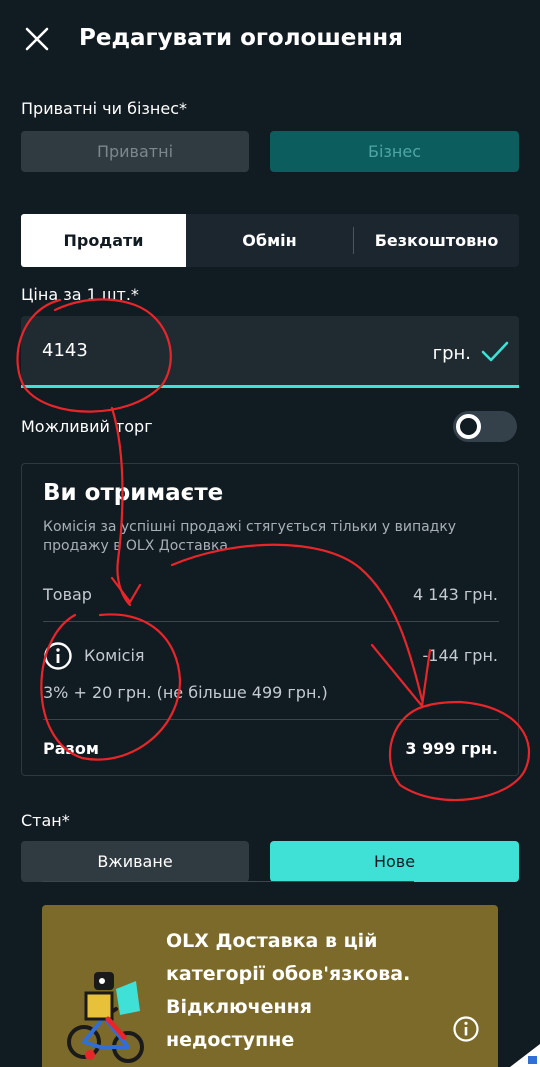 Image resolution: width=540 pixels, height=1067 pixels. Describe the element at coordinates (451, 748) in the screenshot. I see `total-value: 3 999 грн.` at that location.